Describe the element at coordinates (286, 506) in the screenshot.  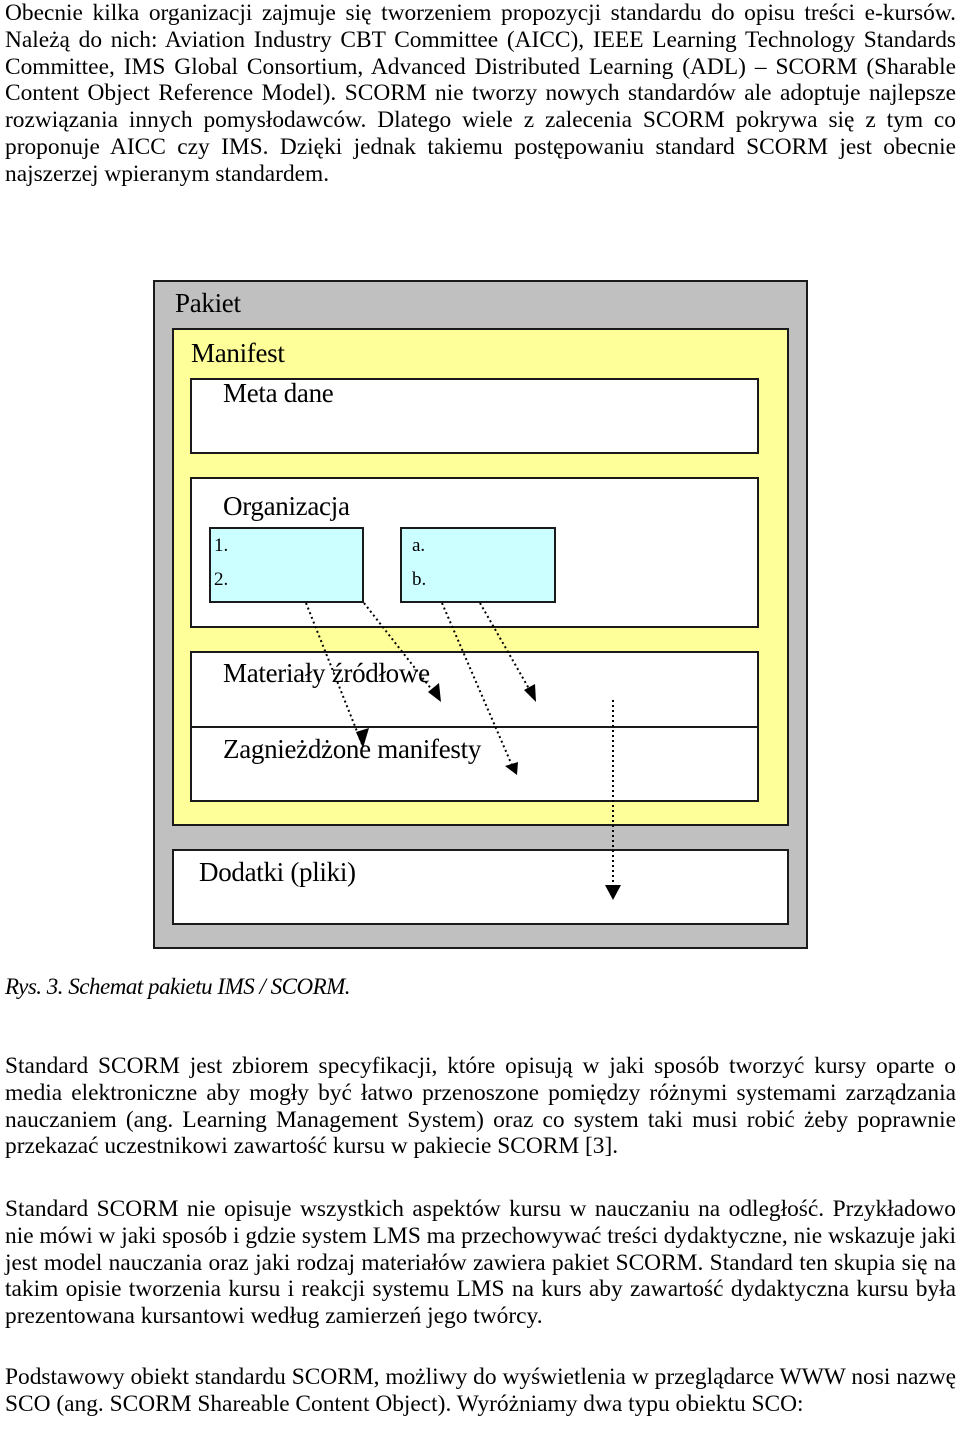
I see `organization-label: Organizacja` at that location.